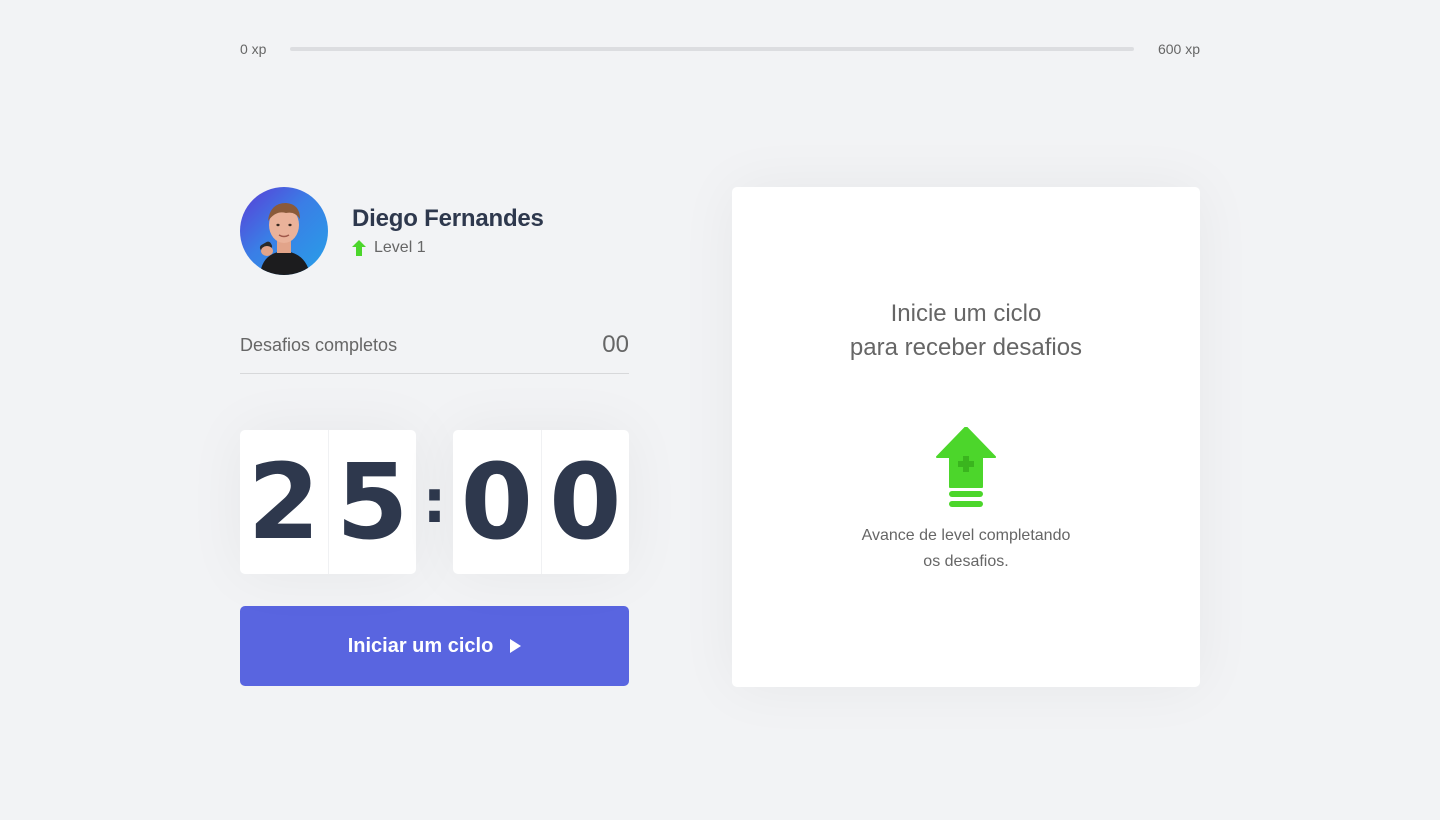 Image resolution: width=1440 pixels, height=820 pixels. Describe the element at coordinates (615, 344) in the screenshot. I see `completed-challenges-count: 00` at that location.